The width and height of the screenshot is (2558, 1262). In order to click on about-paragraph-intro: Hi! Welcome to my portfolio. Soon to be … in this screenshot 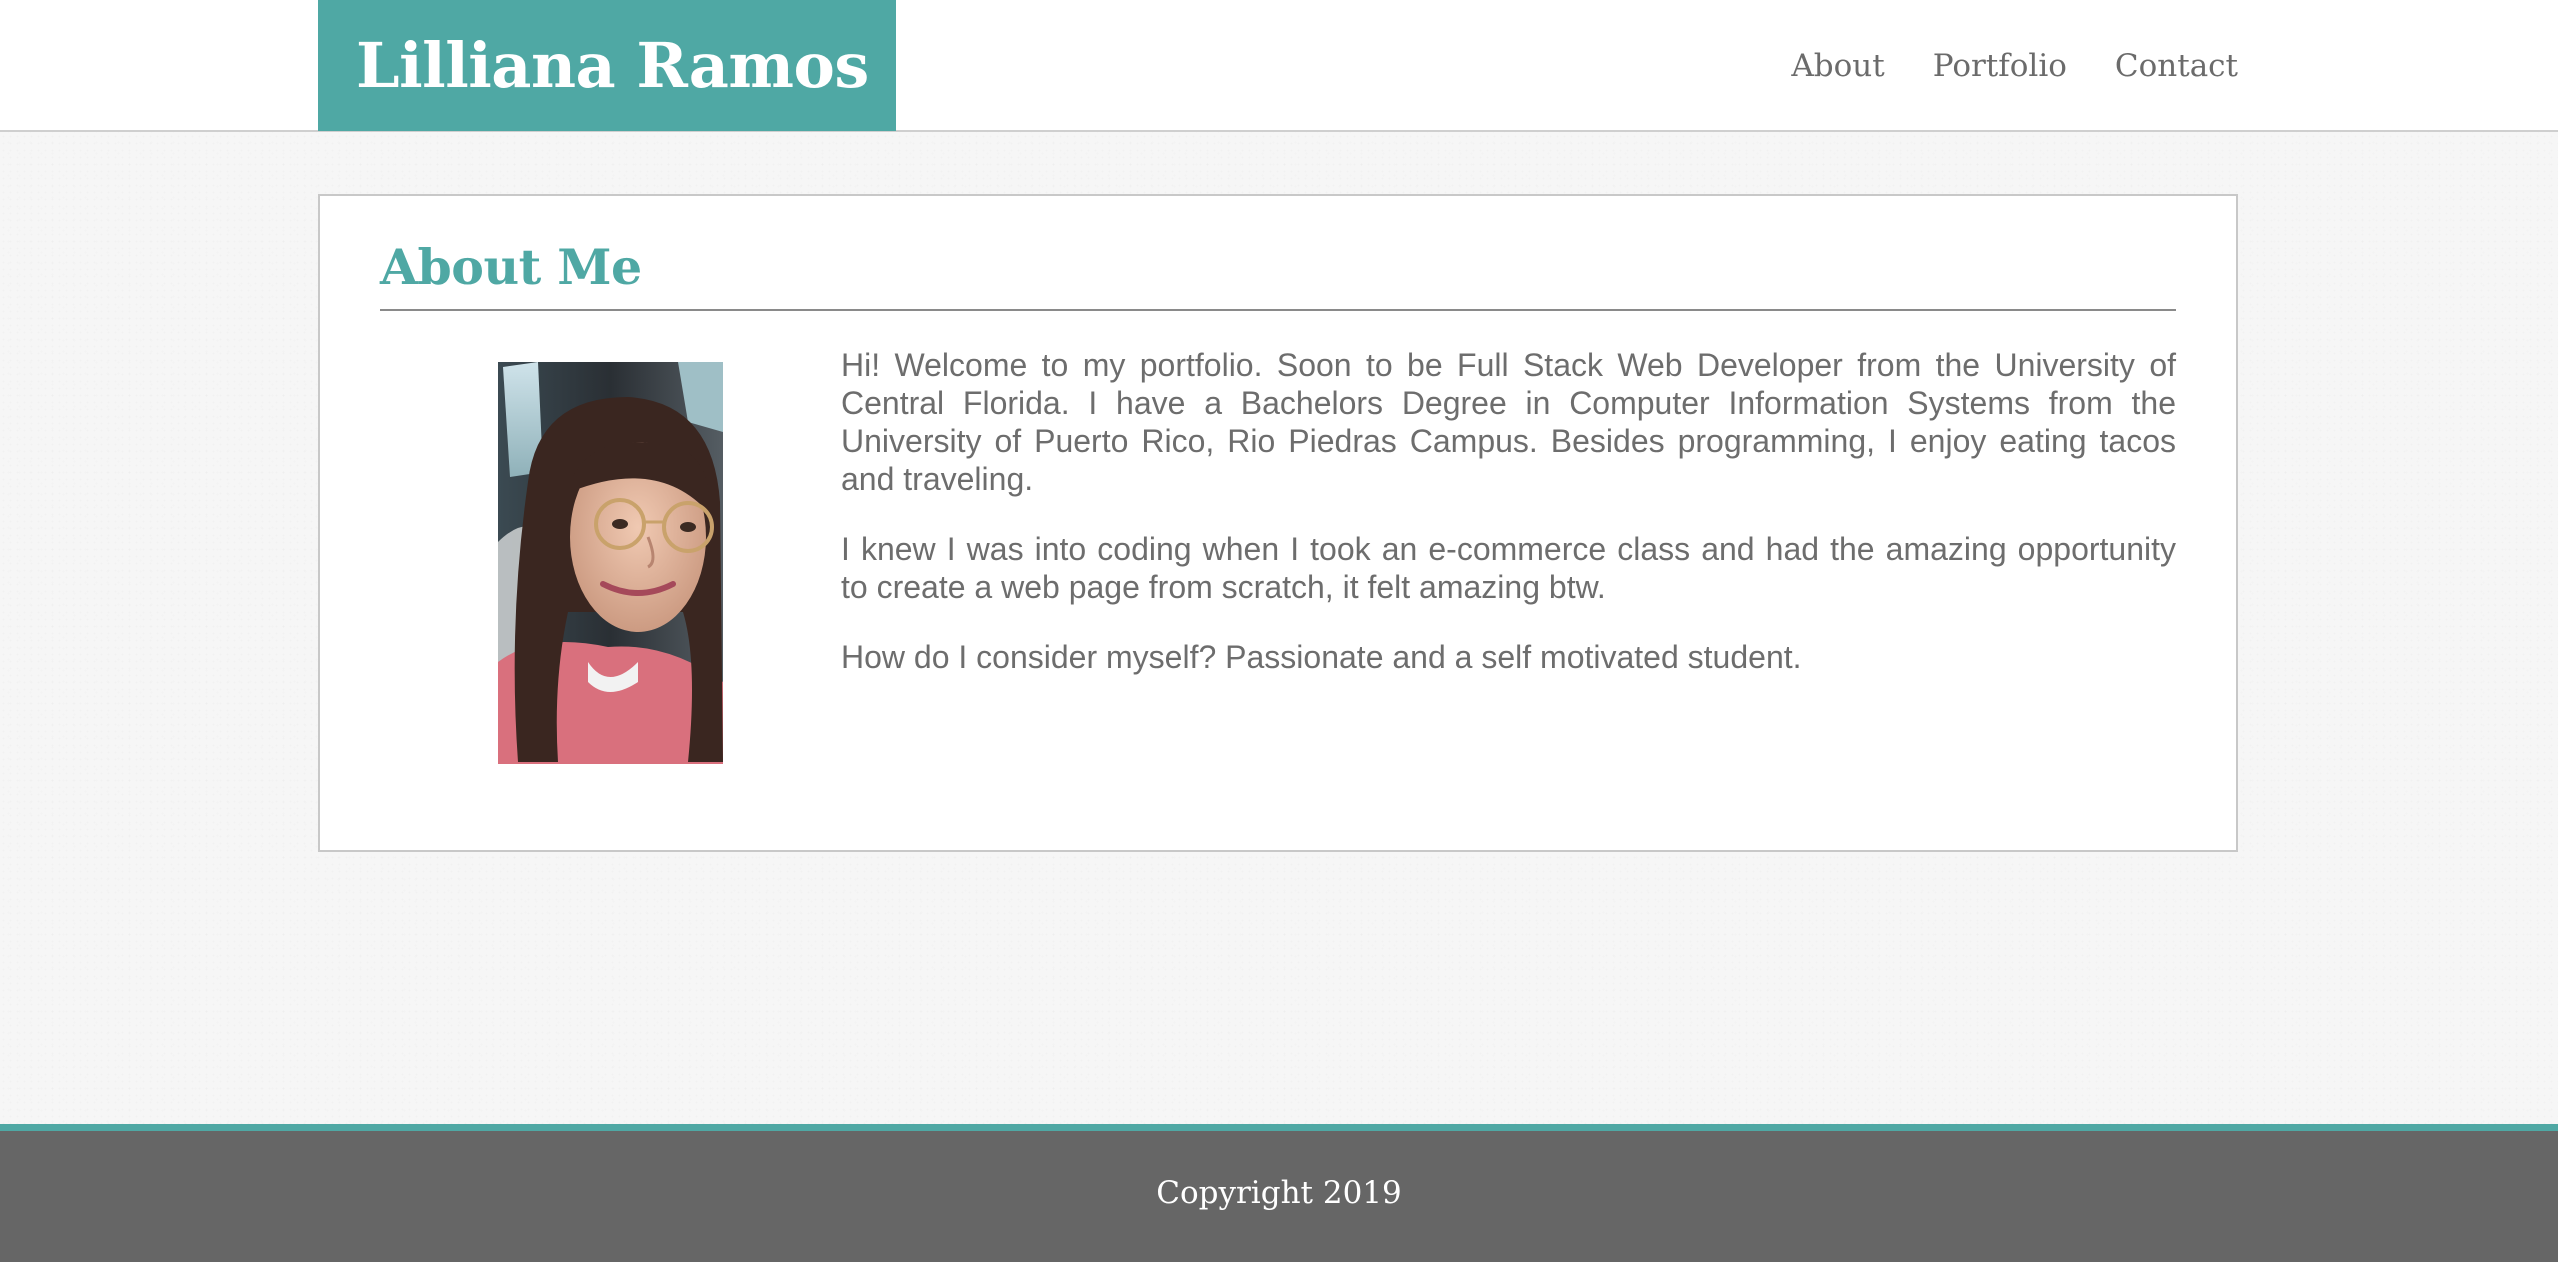, I will do `click(1508, 422)`.